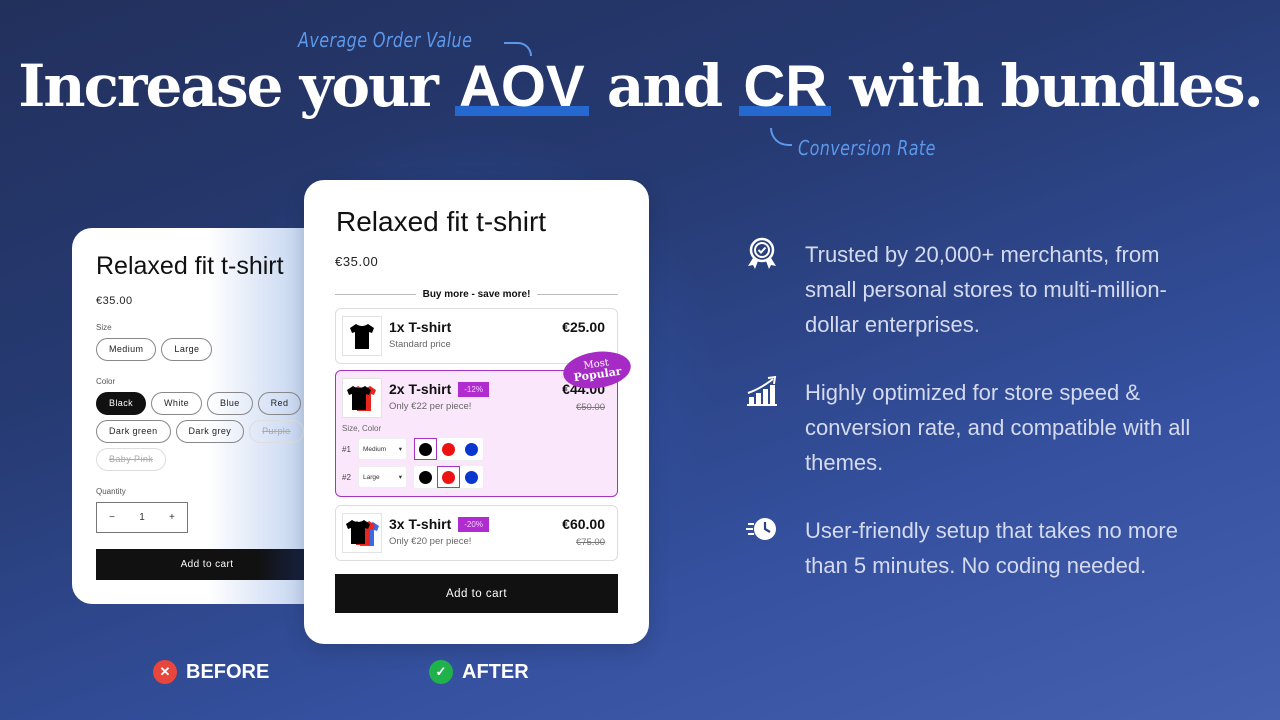 This screenshot has width=1280, height=720. I want to click on color-option-white: White, so click(177, 403).